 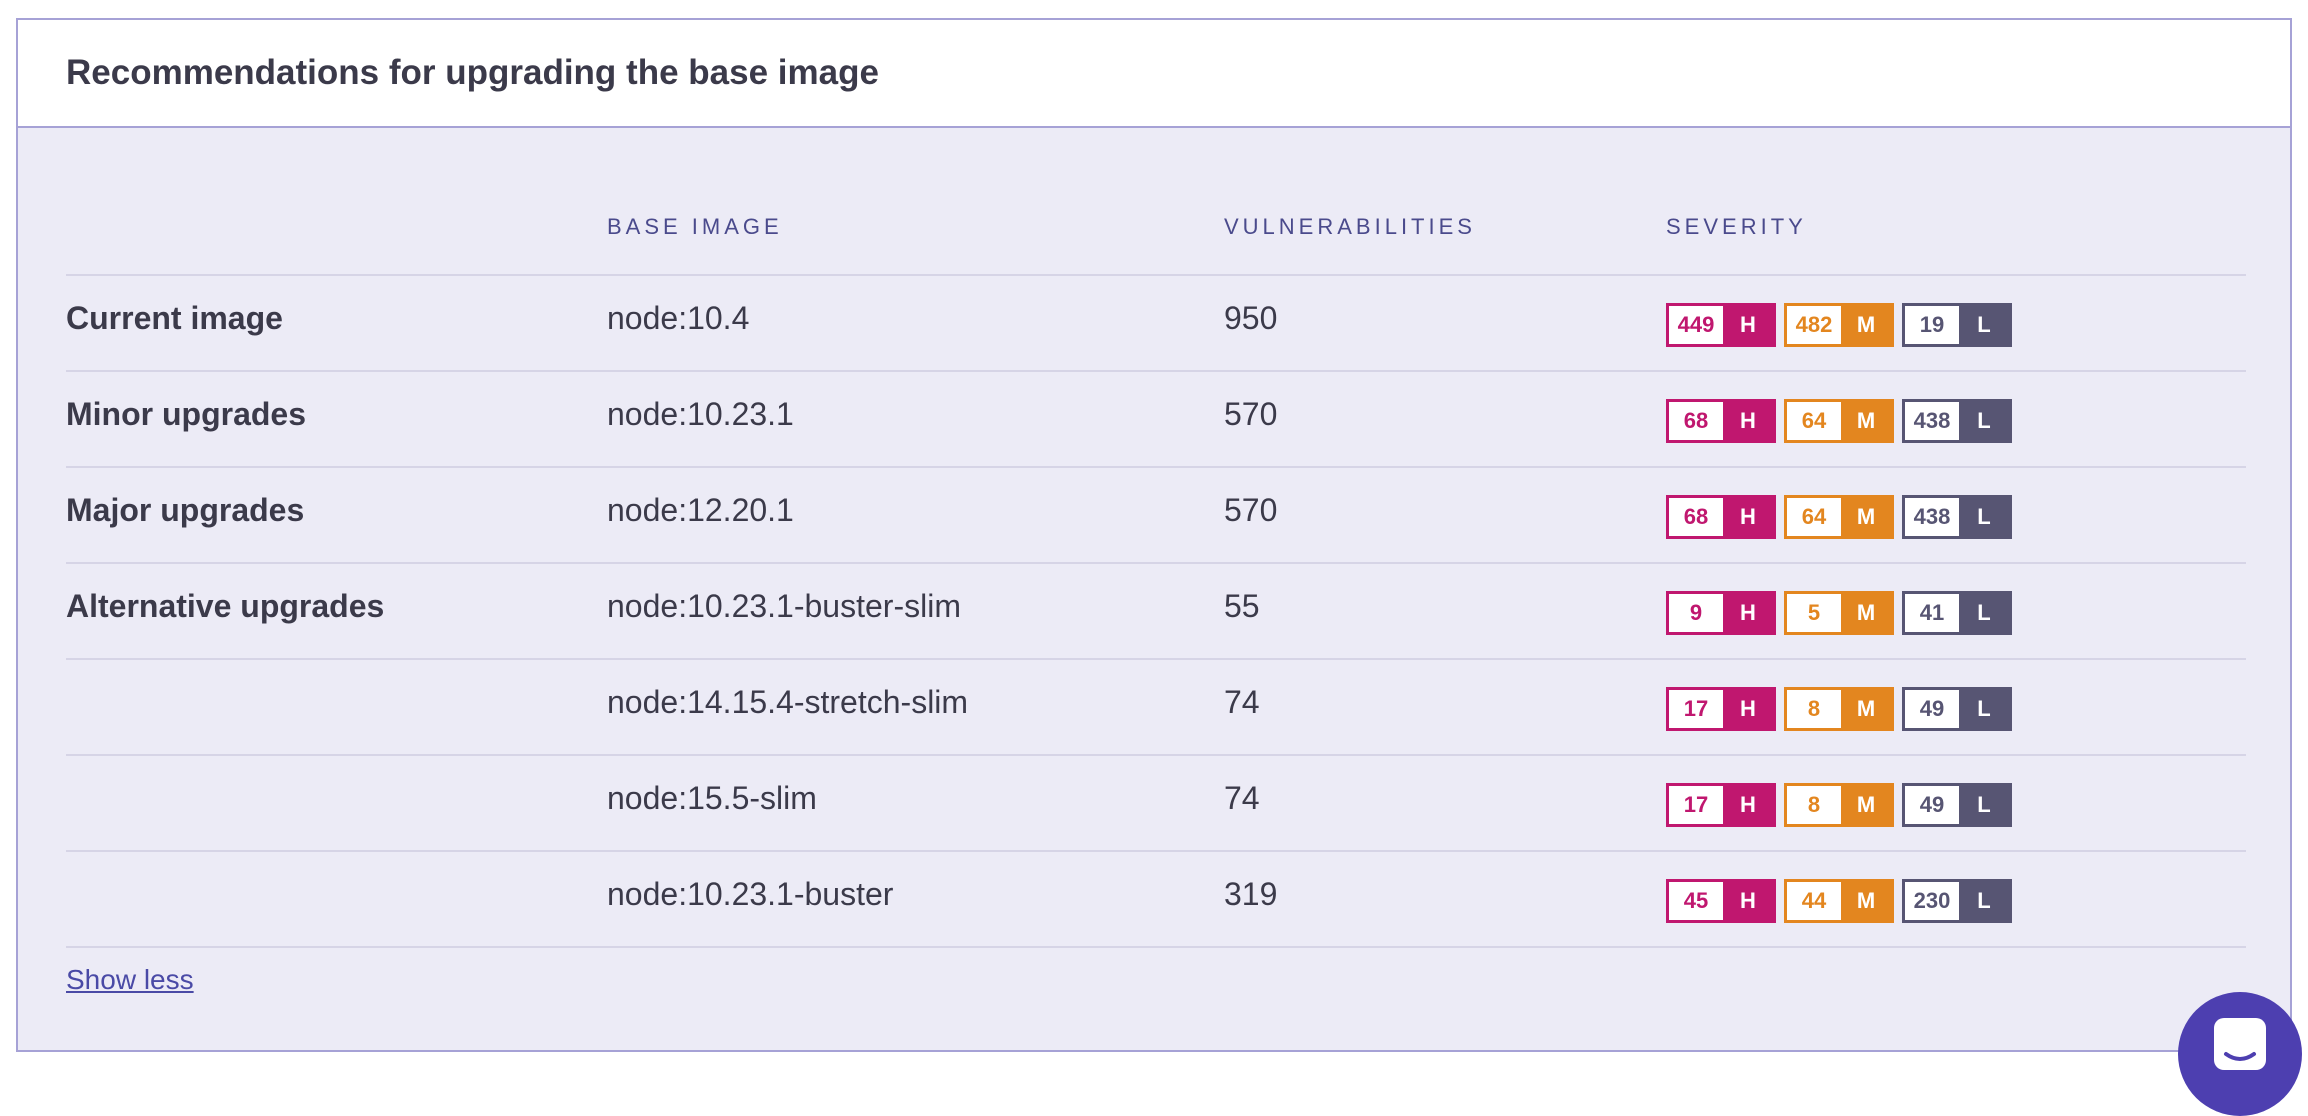 What do you see at coordinates (2240, 1044) in the screenshot?
I see `chat-icon` at bounding box center [2240, 1044].